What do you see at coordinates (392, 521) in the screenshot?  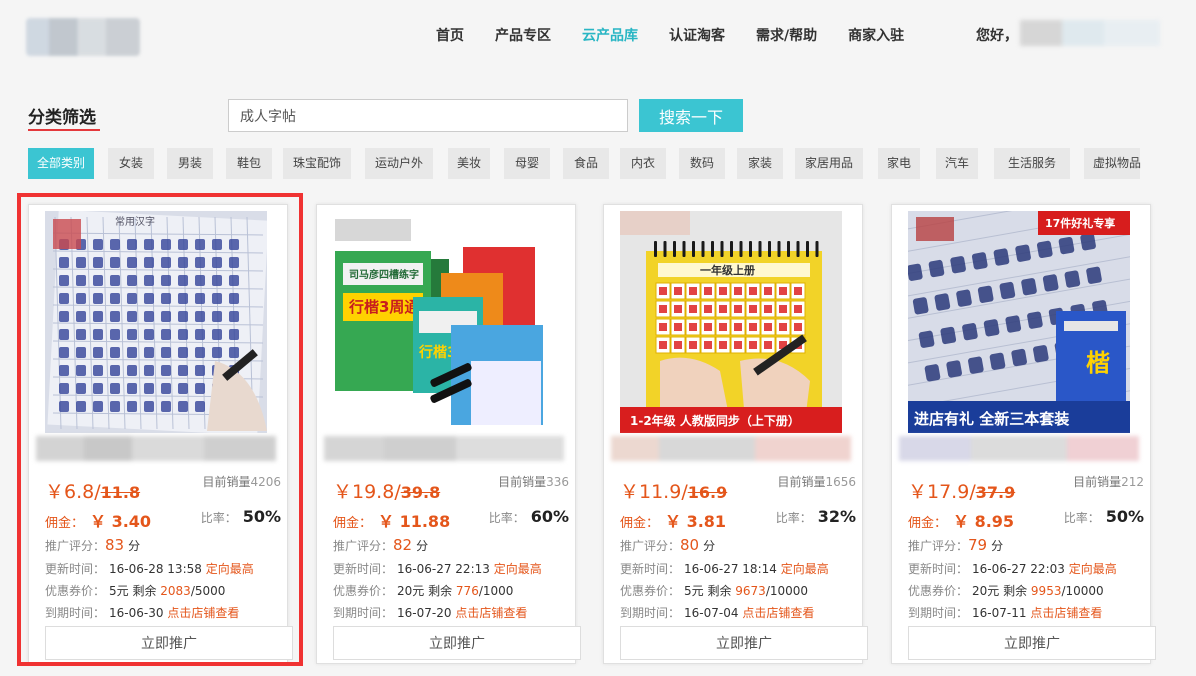 I see `commission: 佣金： ￥ 11.88` at bounding box center [392, 521].